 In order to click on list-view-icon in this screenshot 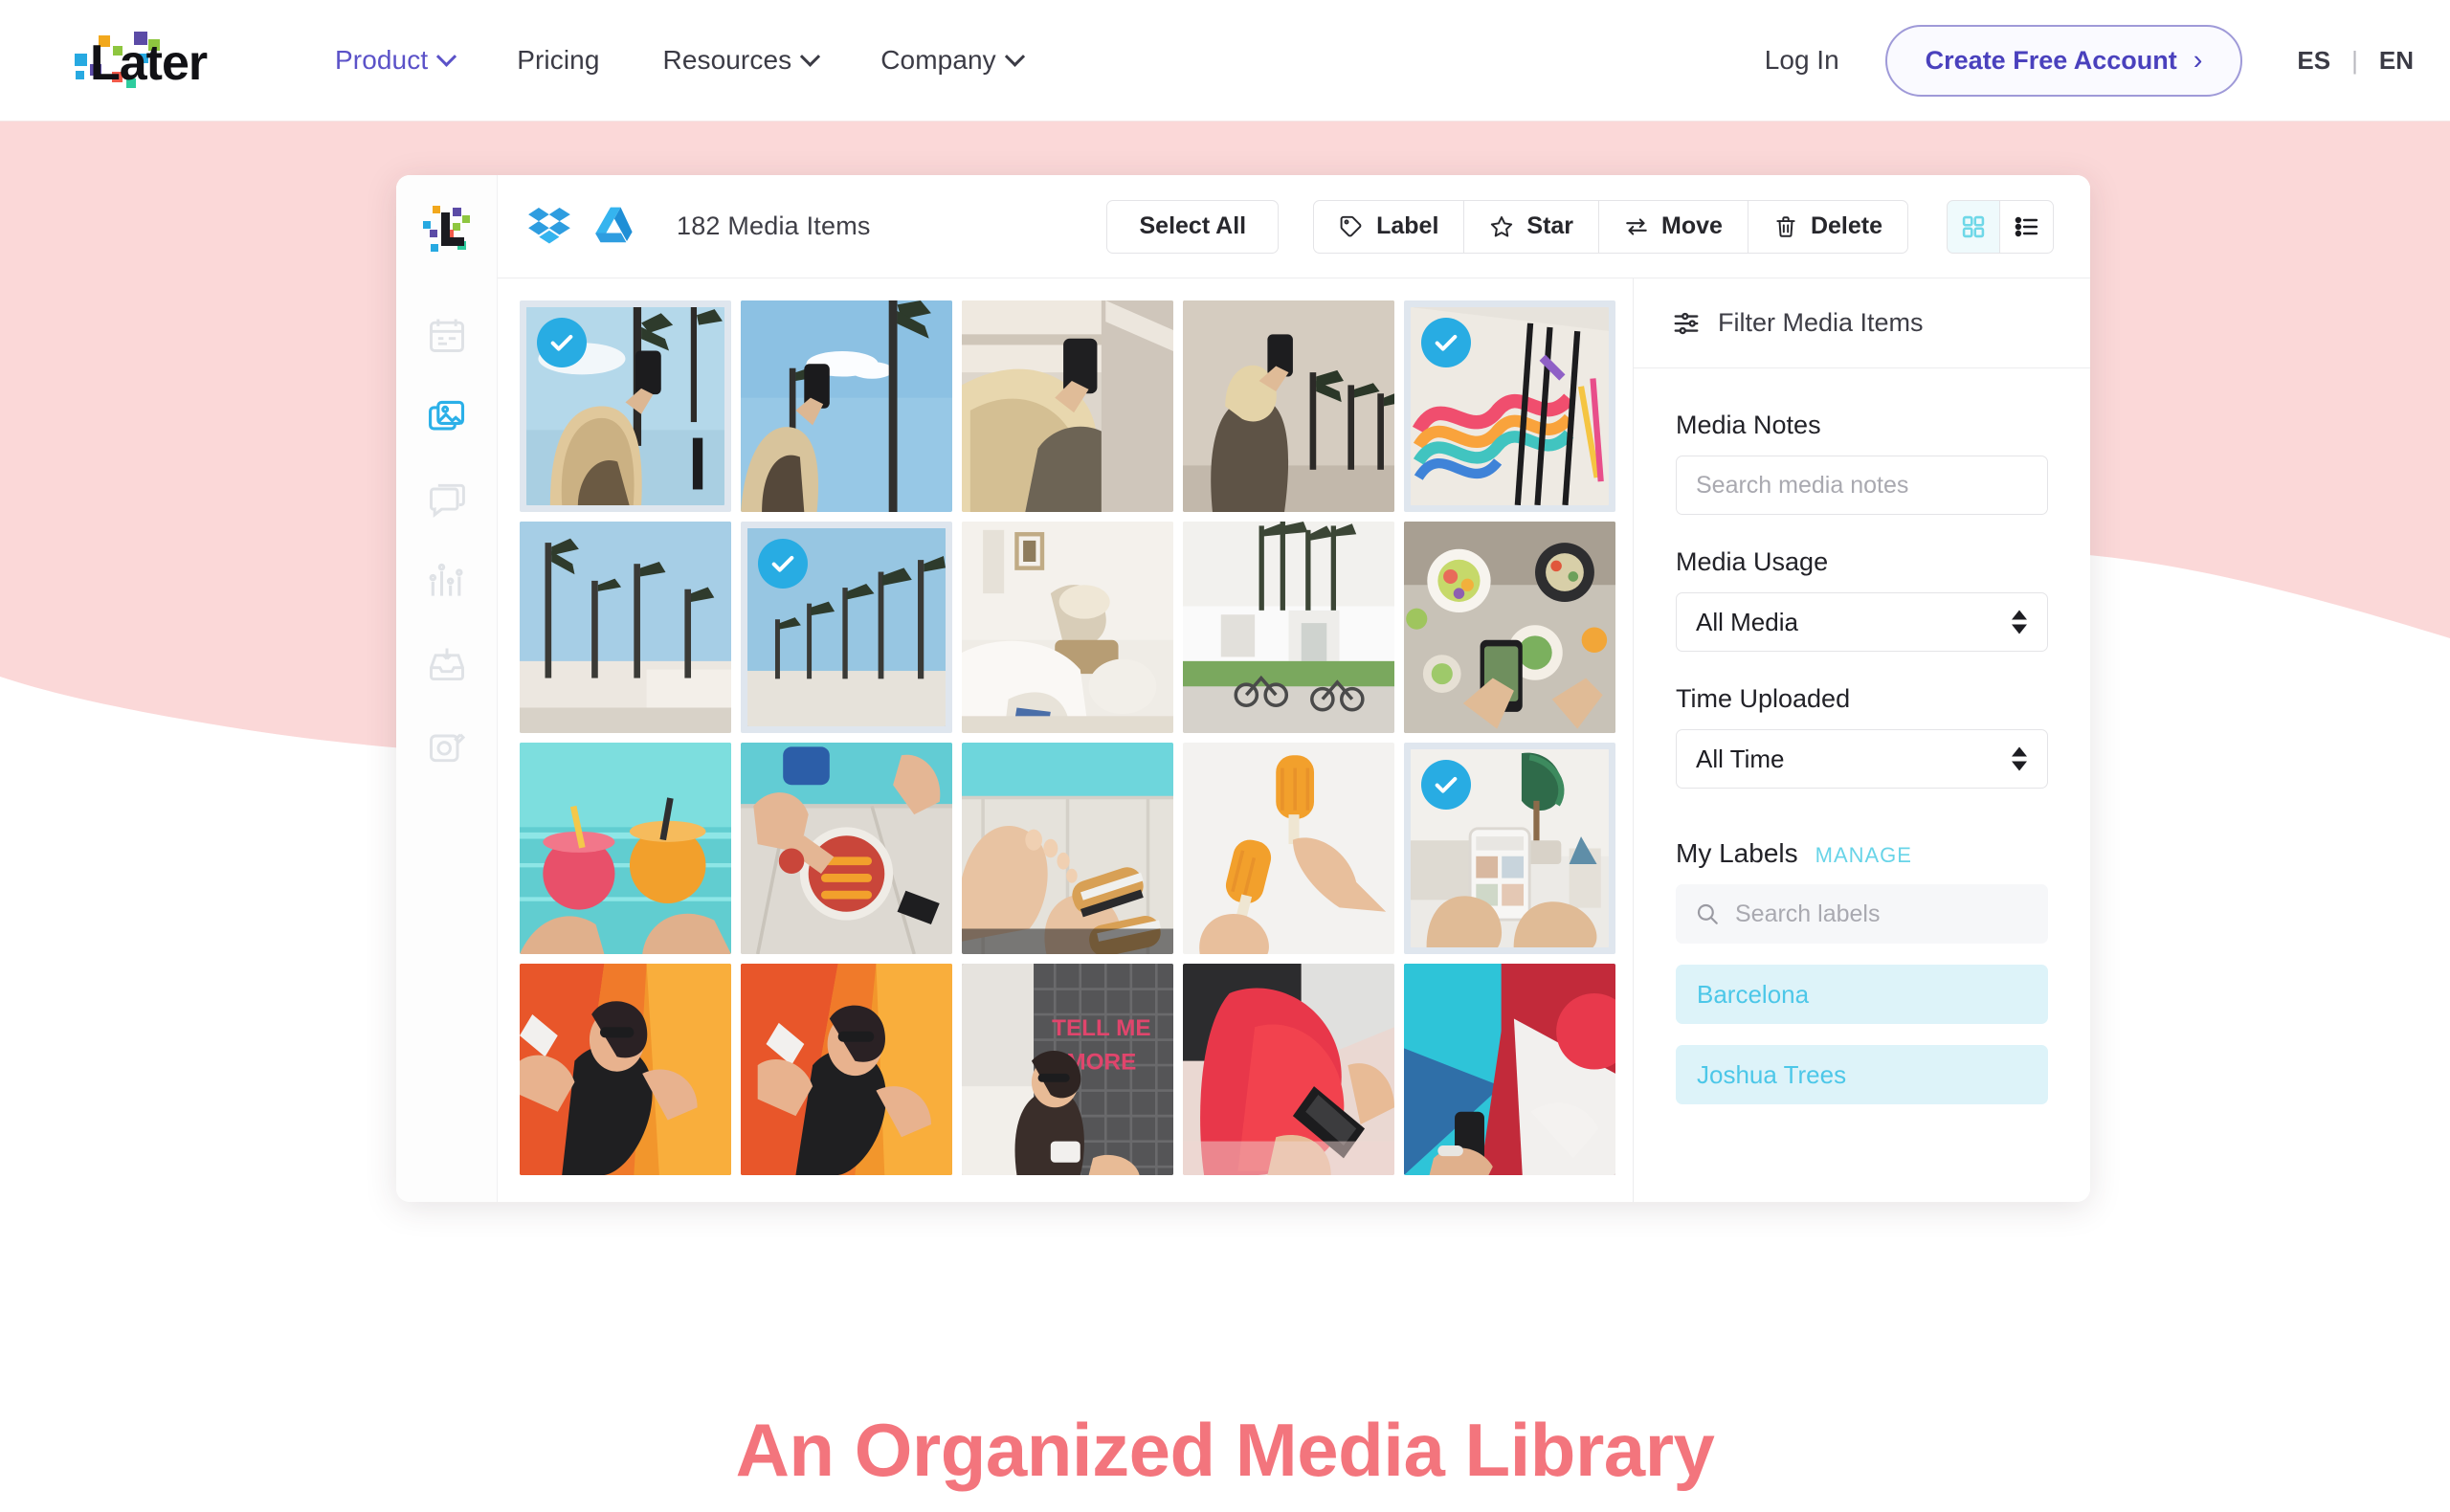, I will do `click(2027, 226)`.